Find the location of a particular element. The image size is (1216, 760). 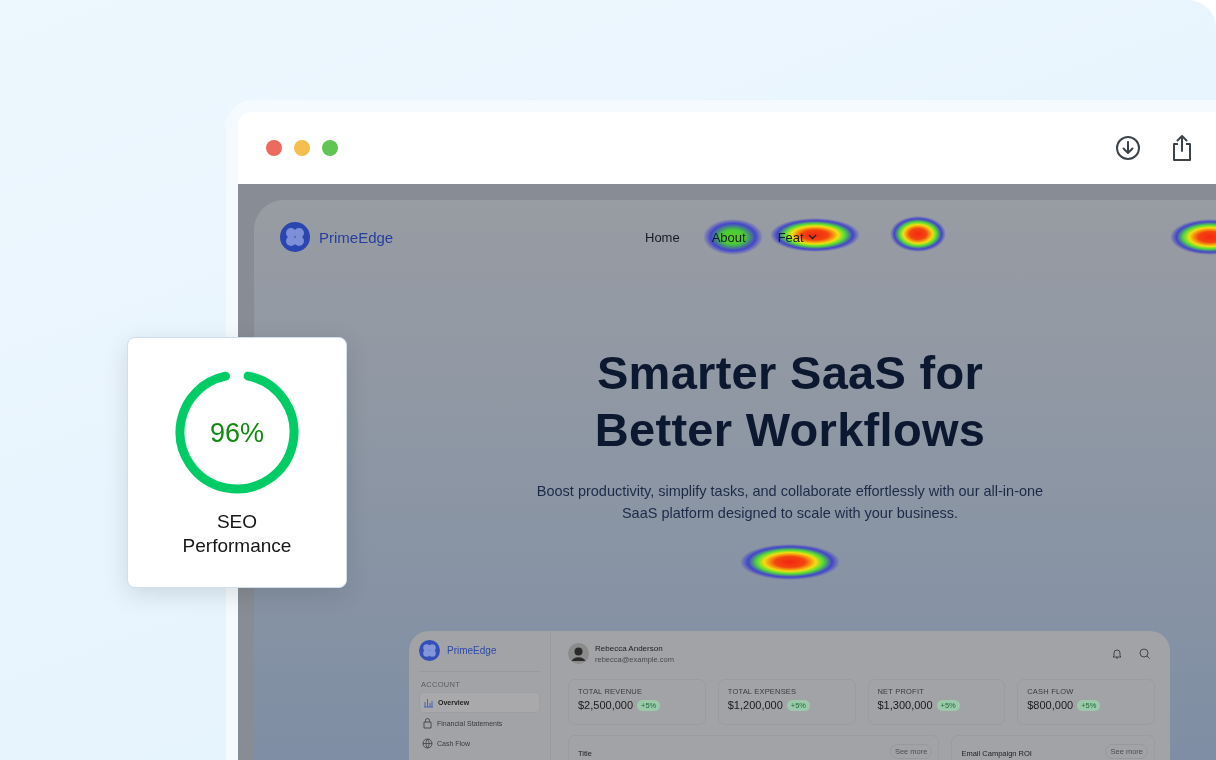

search-icon is located at coordinates (1144, 653).